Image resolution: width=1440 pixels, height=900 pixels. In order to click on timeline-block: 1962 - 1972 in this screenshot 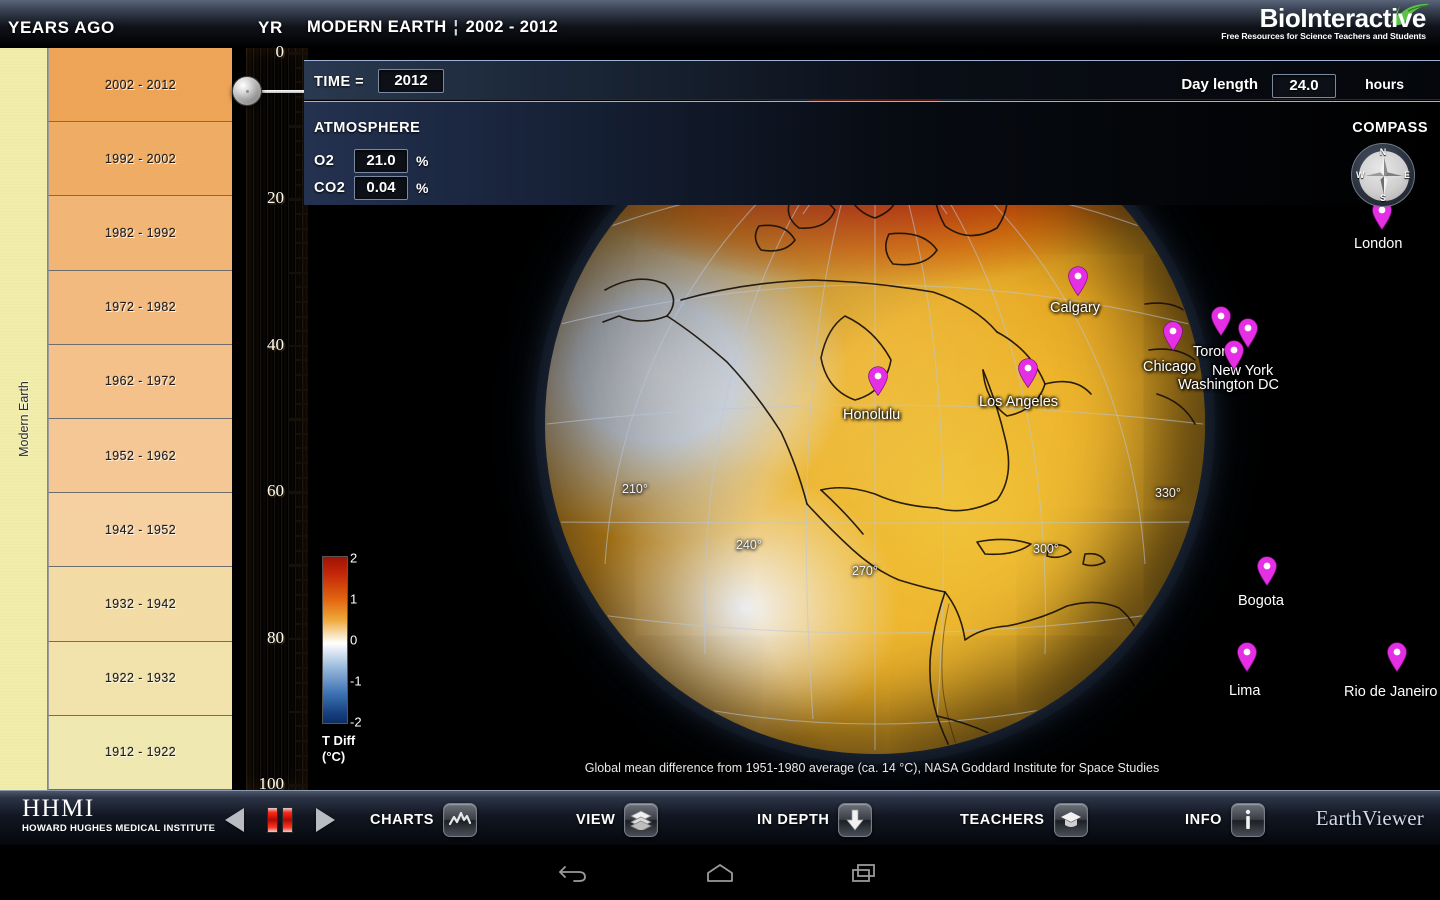, I will do `click(140, 381)`.